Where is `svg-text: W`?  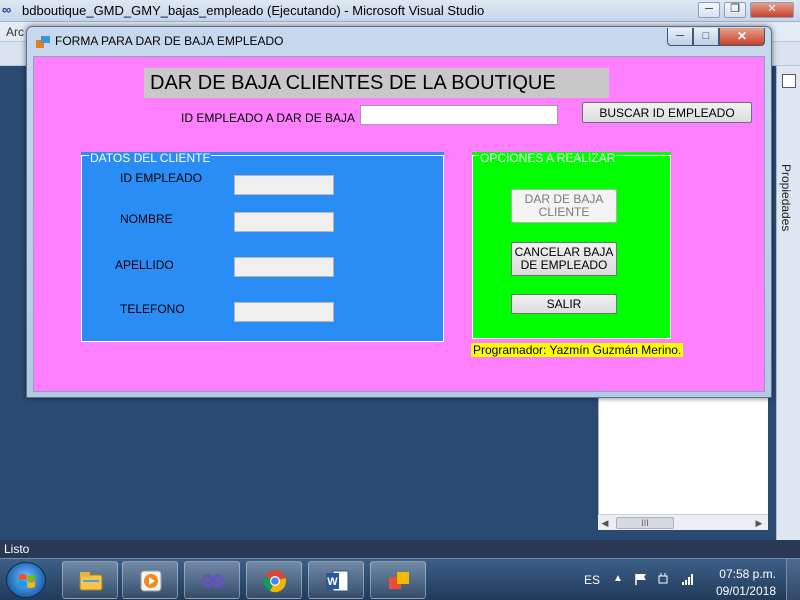 svg-text: W is located at coordinates (332, 582).